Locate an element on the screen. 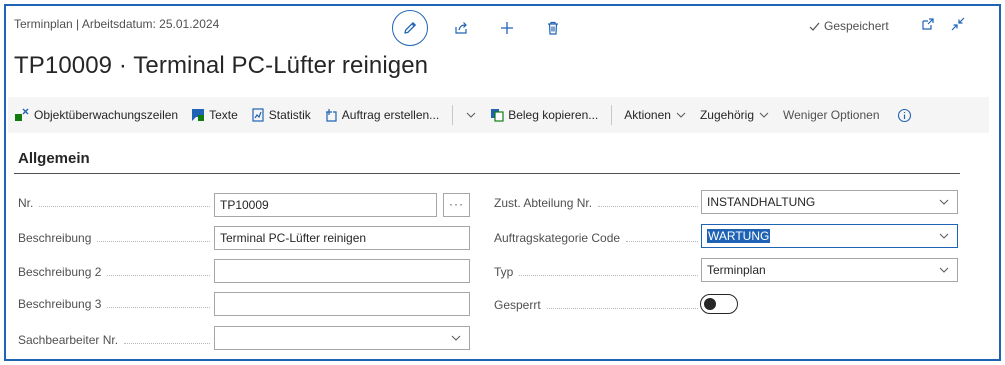  pencil-icon is located at coordinates (410, 28).